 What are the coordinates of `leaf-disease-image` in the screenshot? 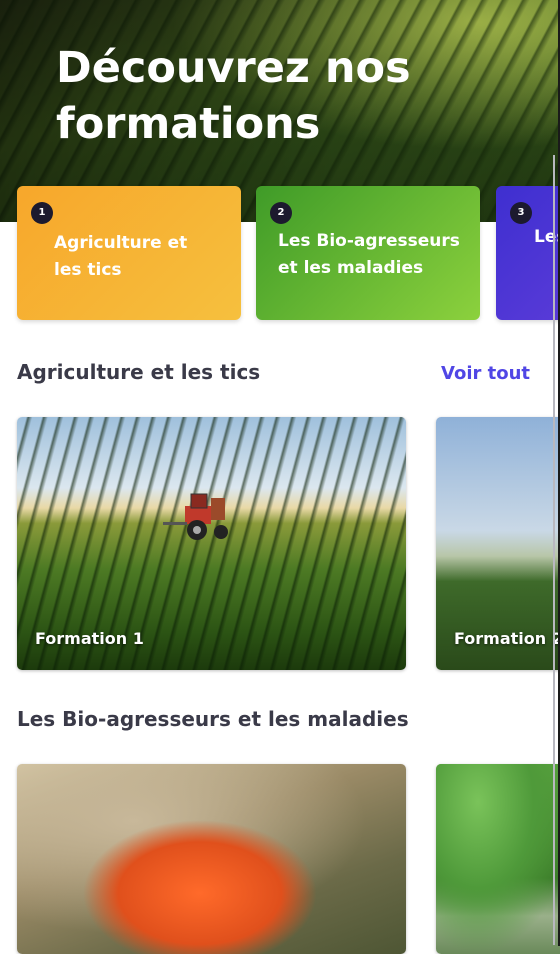 It's located at (498, 859).